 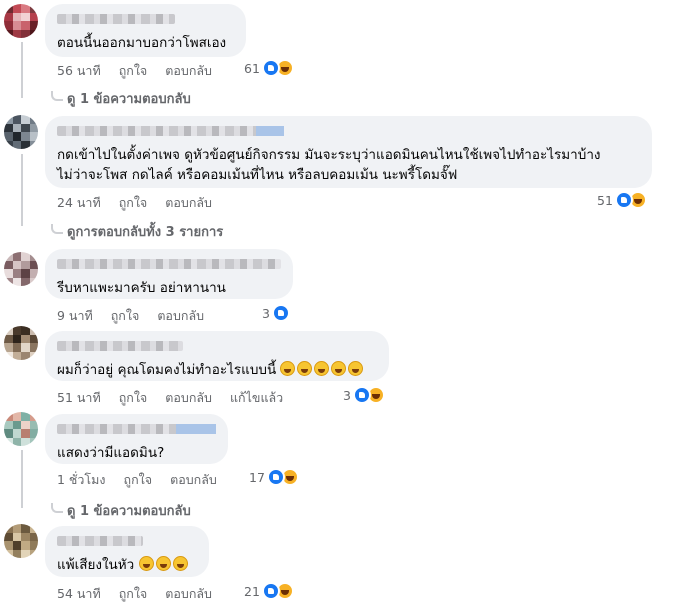 I want to click on comment-text: แพ้เสียงในหัว, so click(x=127, y=565).